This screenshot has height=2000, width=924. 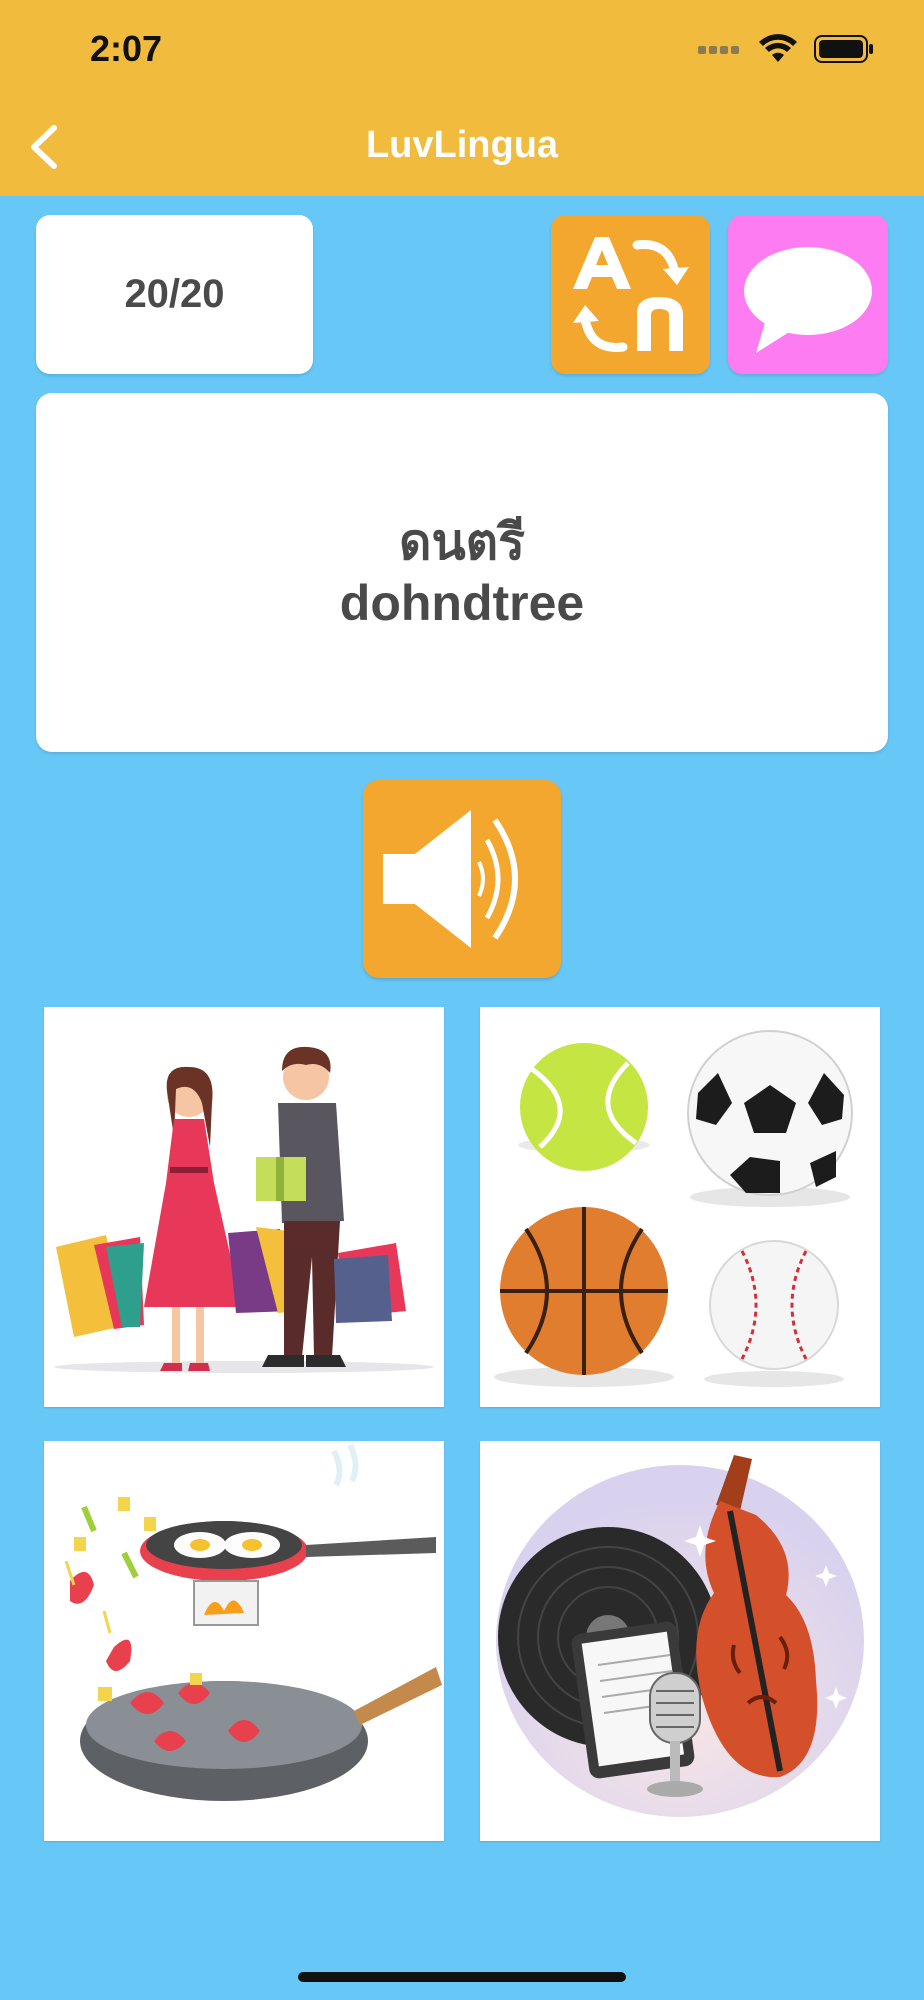 I want to click on signal-icon, so click(x=718, y=50).